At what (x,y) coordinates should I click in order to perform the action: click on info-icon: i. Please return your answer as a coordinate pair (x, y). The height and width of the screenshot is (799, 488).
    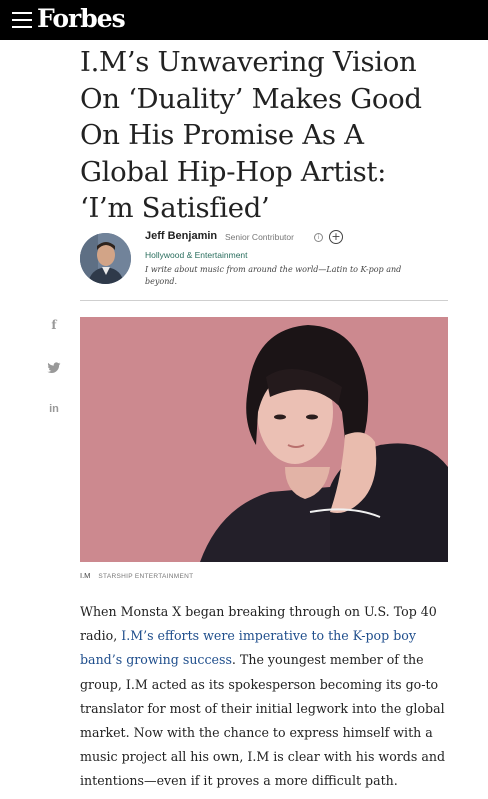
    Looking at the image, I should click on (318, 237).